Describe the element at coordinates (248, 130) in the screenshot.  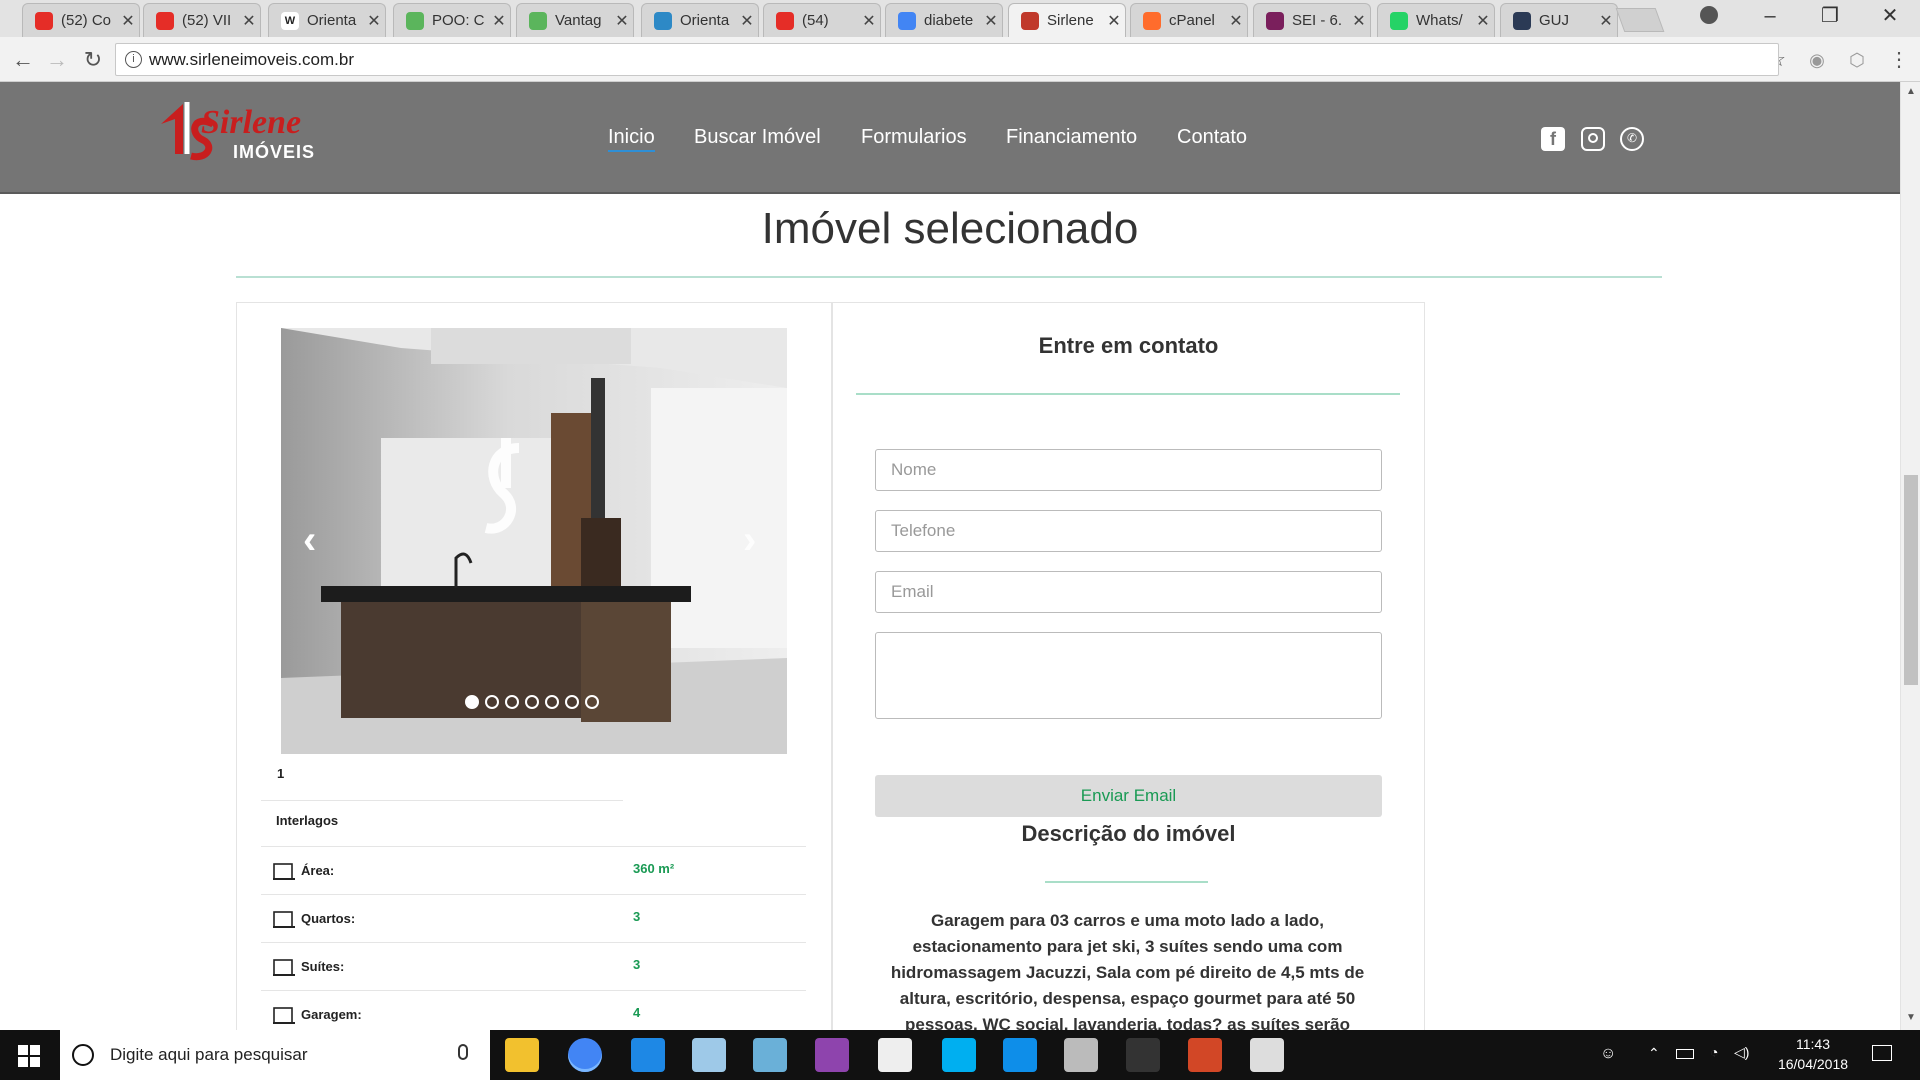
I see `site-logo: Sirlene IMÓVEIS` at that location.